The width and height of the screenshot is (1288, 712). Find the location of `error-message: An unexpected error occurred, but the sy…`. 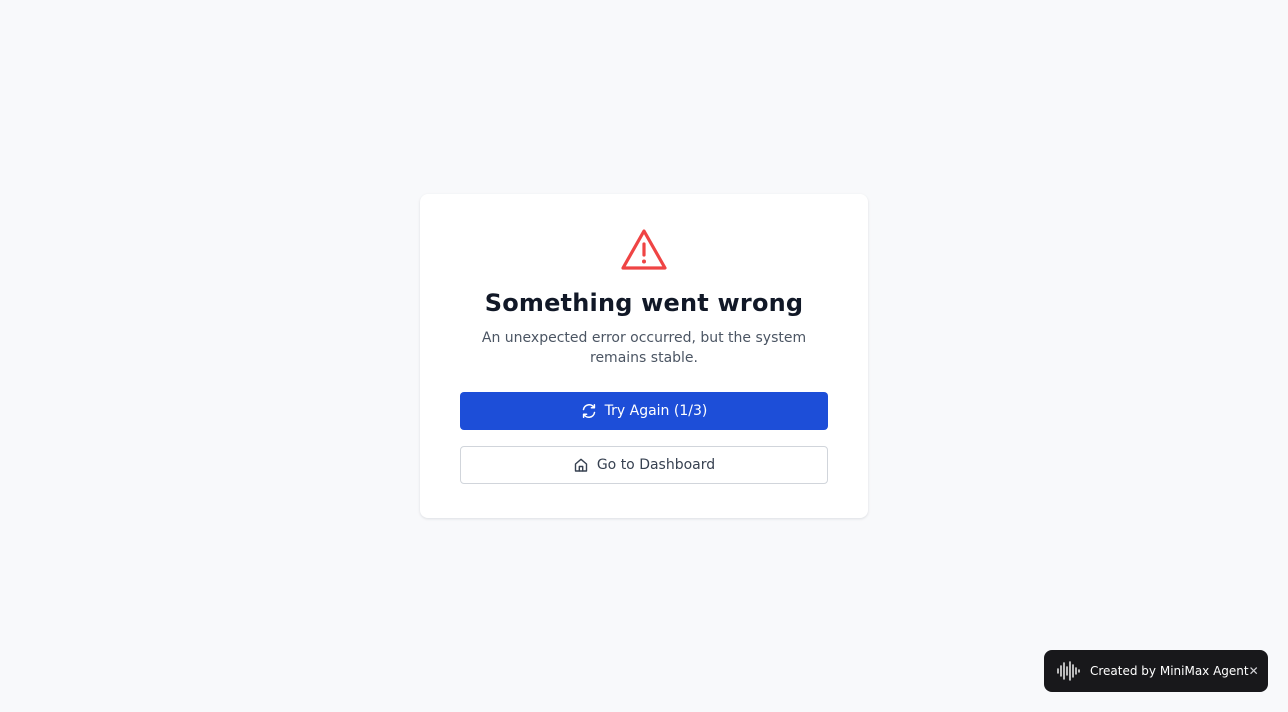

error-message: An unexpected error occurred, but the sy… is located at coordinates (644, 348).